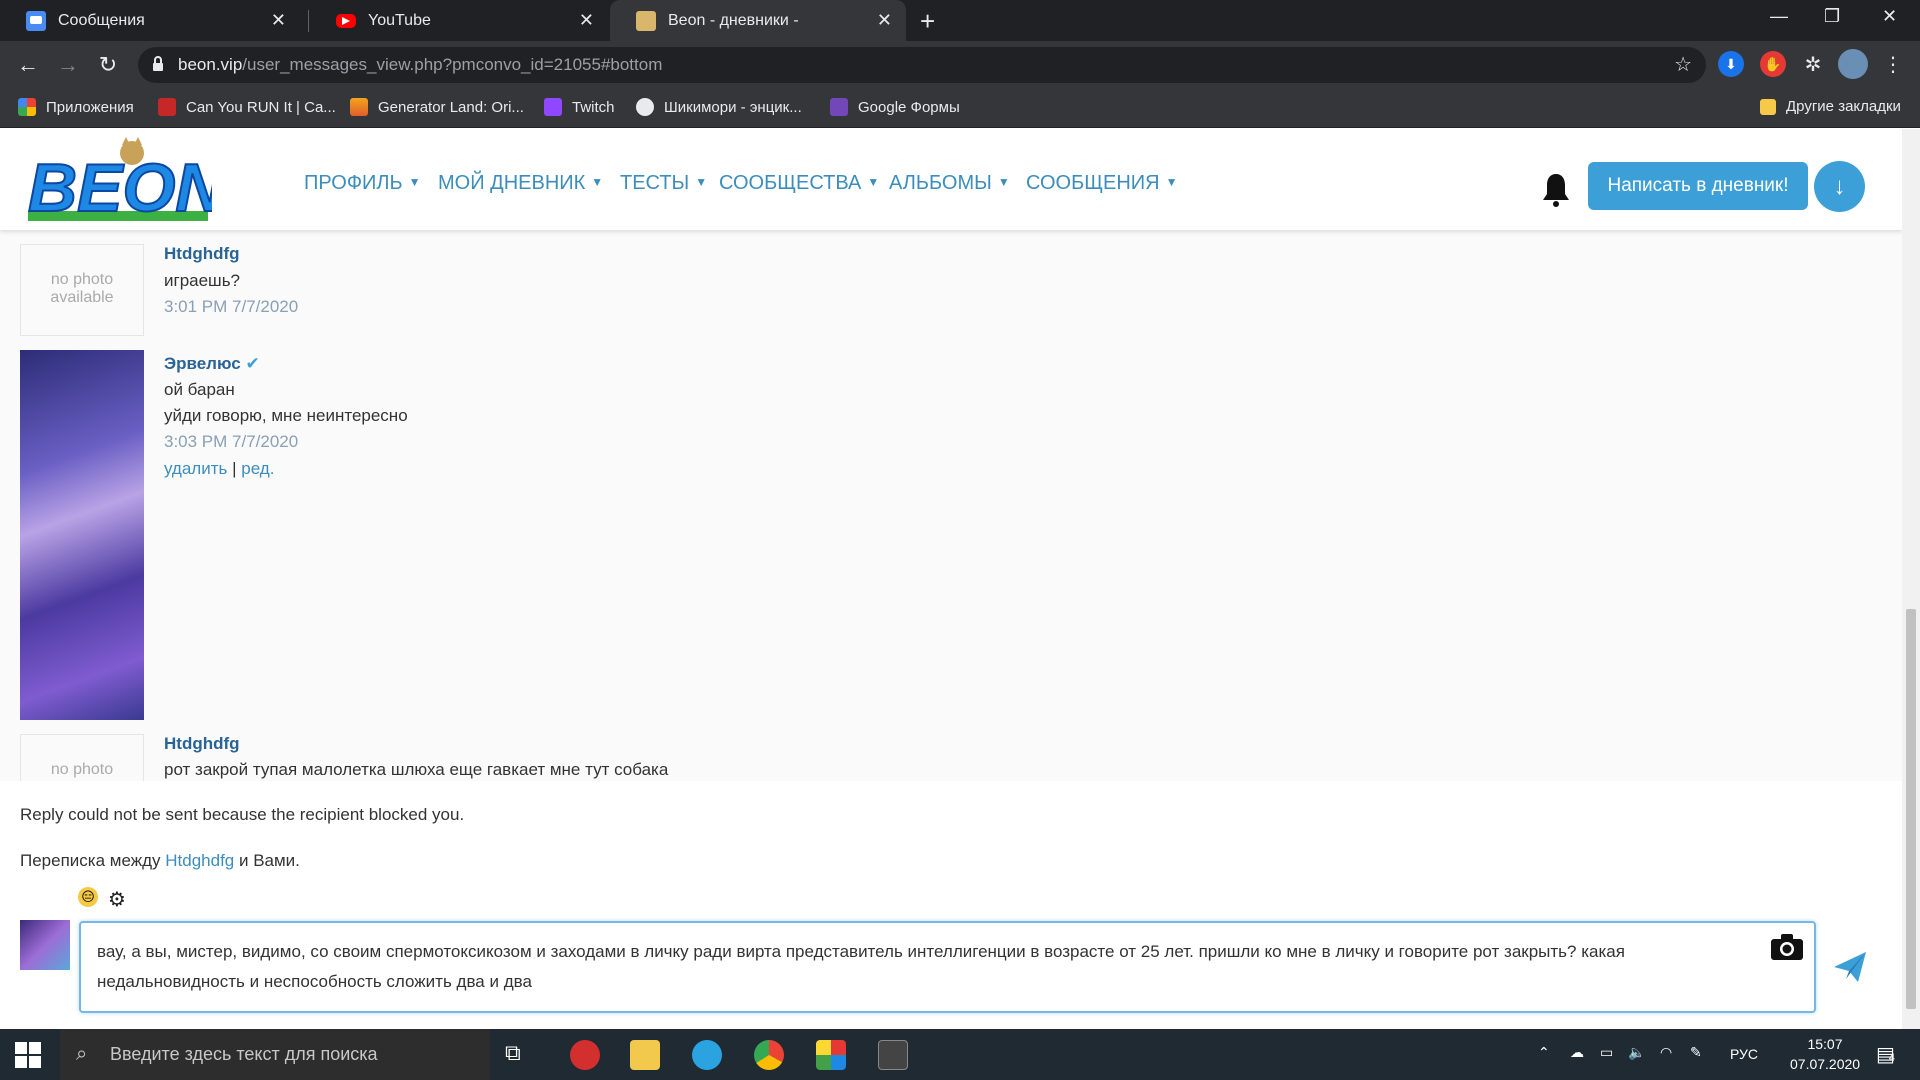 The height and width of the screenshot is (1080, 1920). What do you see at coordinates (45, 945) in the screenshot?
I see `my-avatar` at bounding box center [45, 945].